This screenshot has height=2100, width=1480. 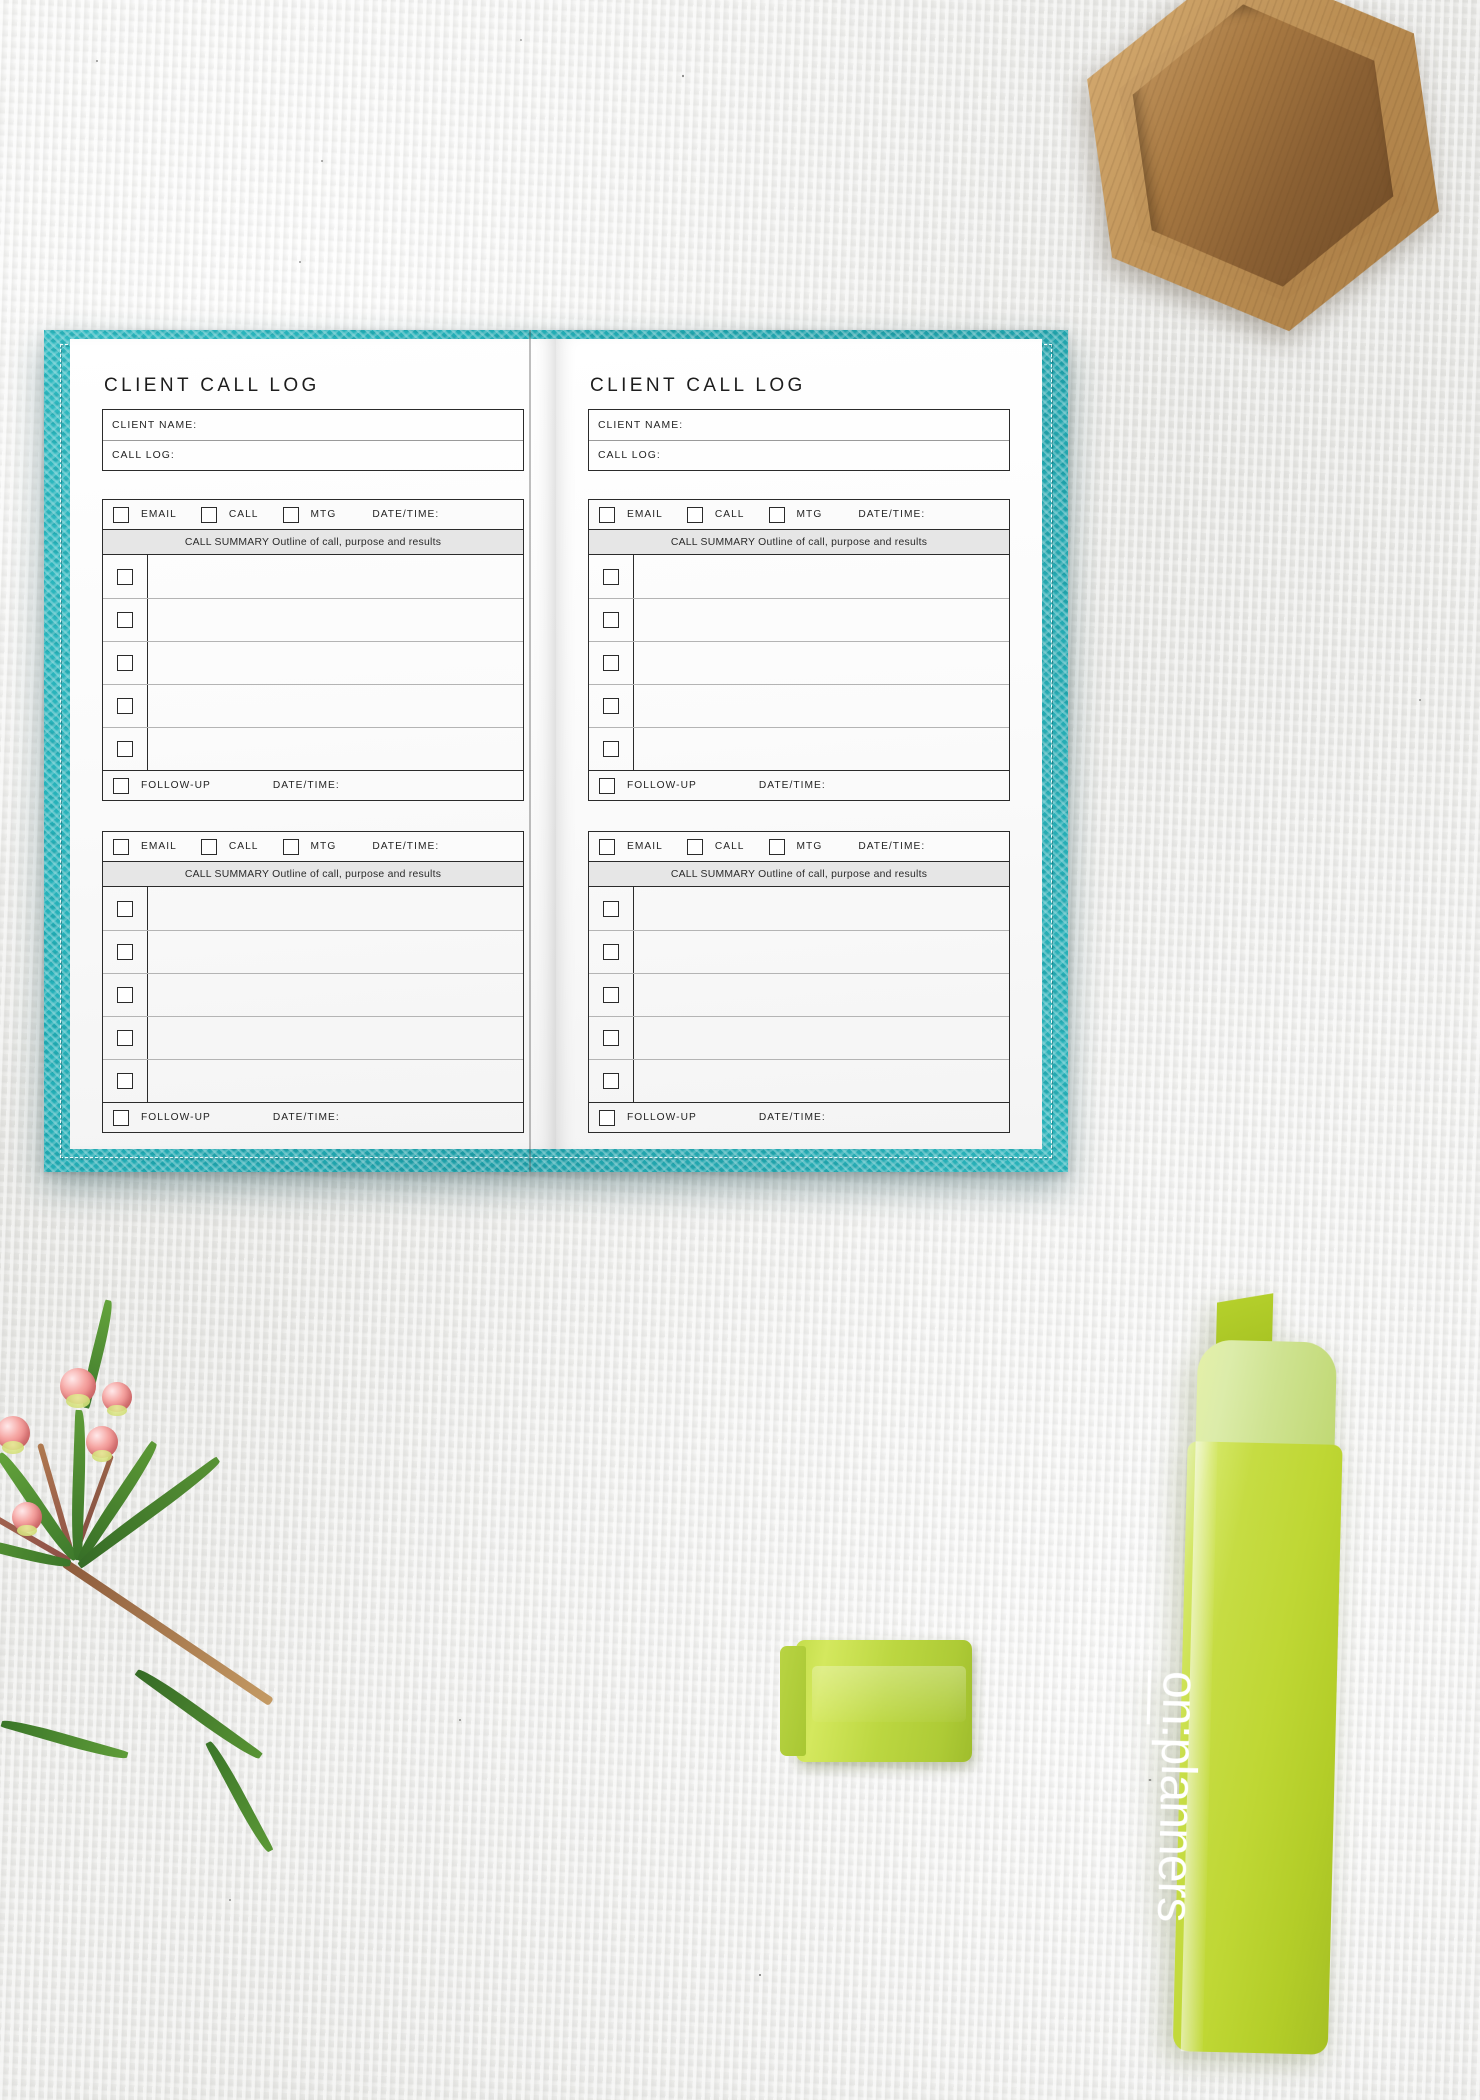 I want to click on notebook-spine, so click(x=530, y=751).